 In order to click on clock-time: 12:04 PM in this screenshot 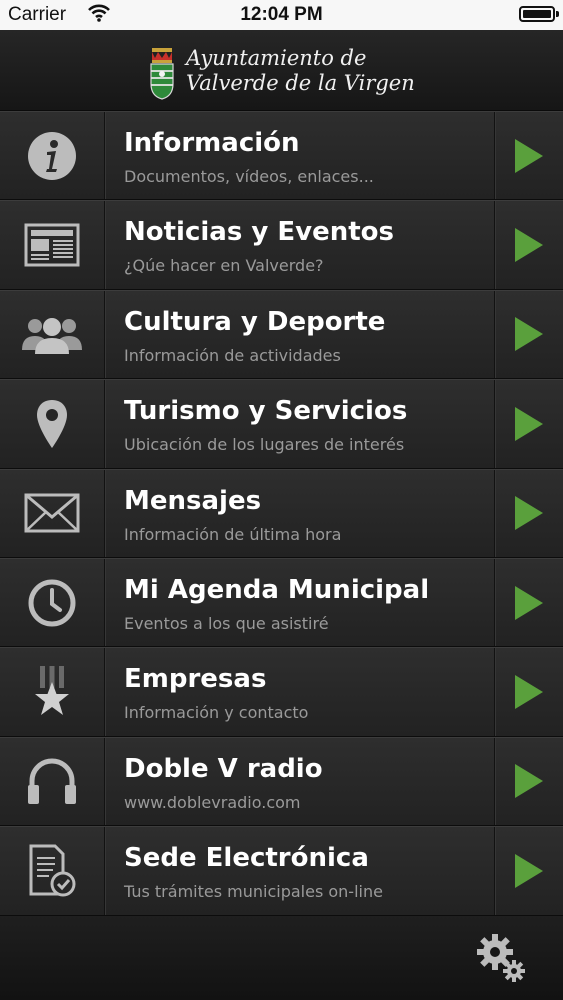, I will do `click(281, 14)`.